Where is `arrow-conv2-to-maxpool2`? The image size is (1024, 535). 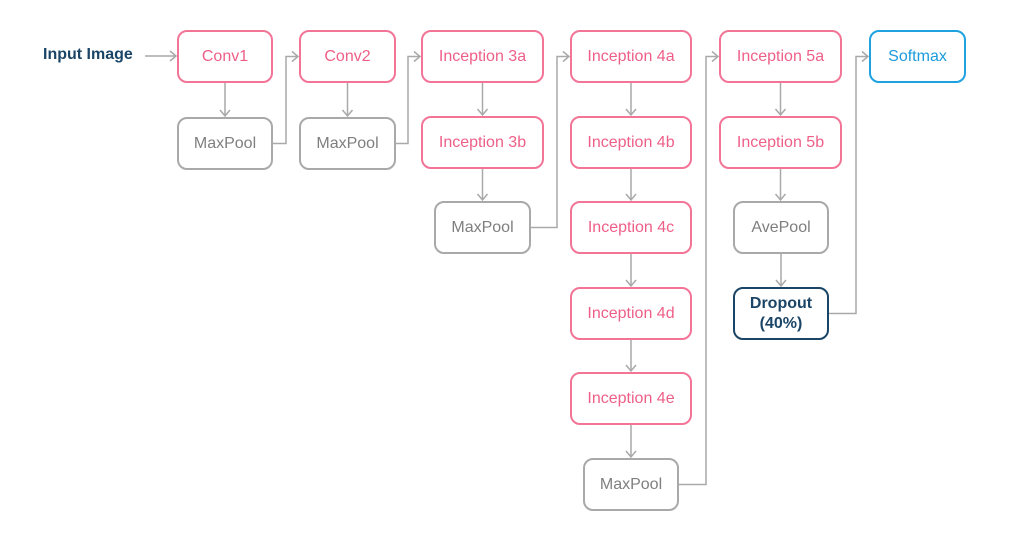
arrow-conv2-to-maxpool2 is located at coordinates (347, 100).